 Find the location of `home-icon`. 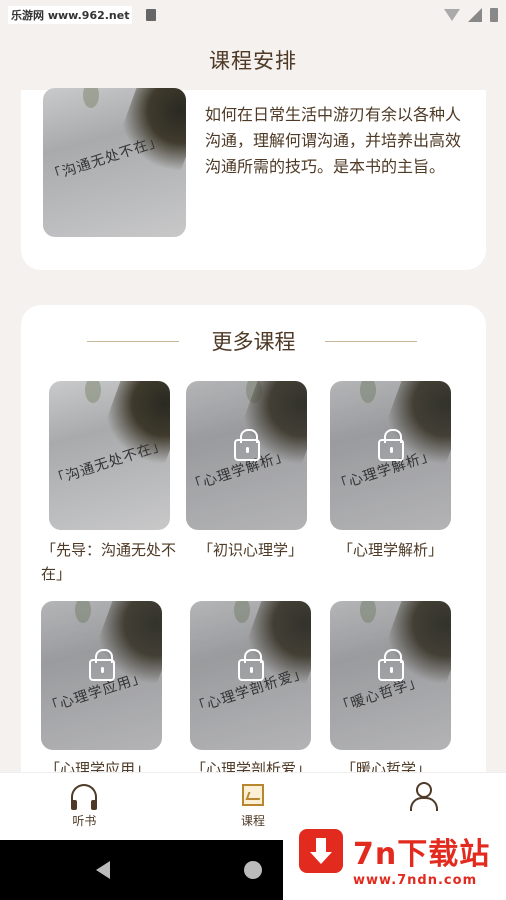

home-icon is located at coordinates (253, 870).